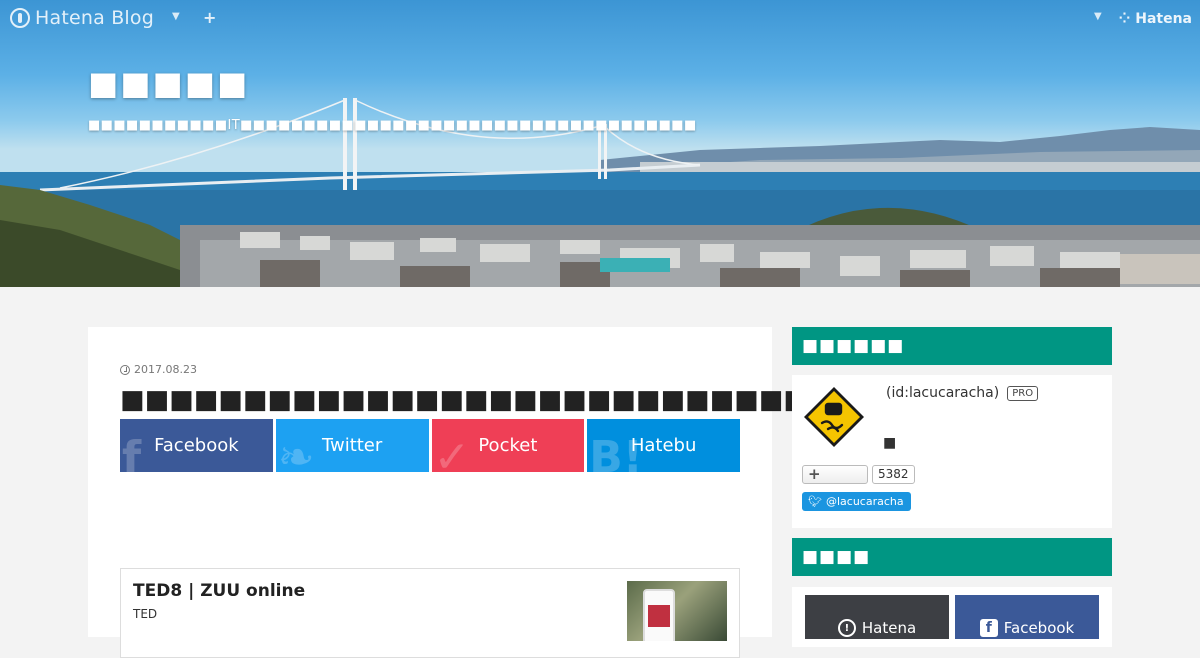  I want to click on follow-button: +, so click(835, 474).